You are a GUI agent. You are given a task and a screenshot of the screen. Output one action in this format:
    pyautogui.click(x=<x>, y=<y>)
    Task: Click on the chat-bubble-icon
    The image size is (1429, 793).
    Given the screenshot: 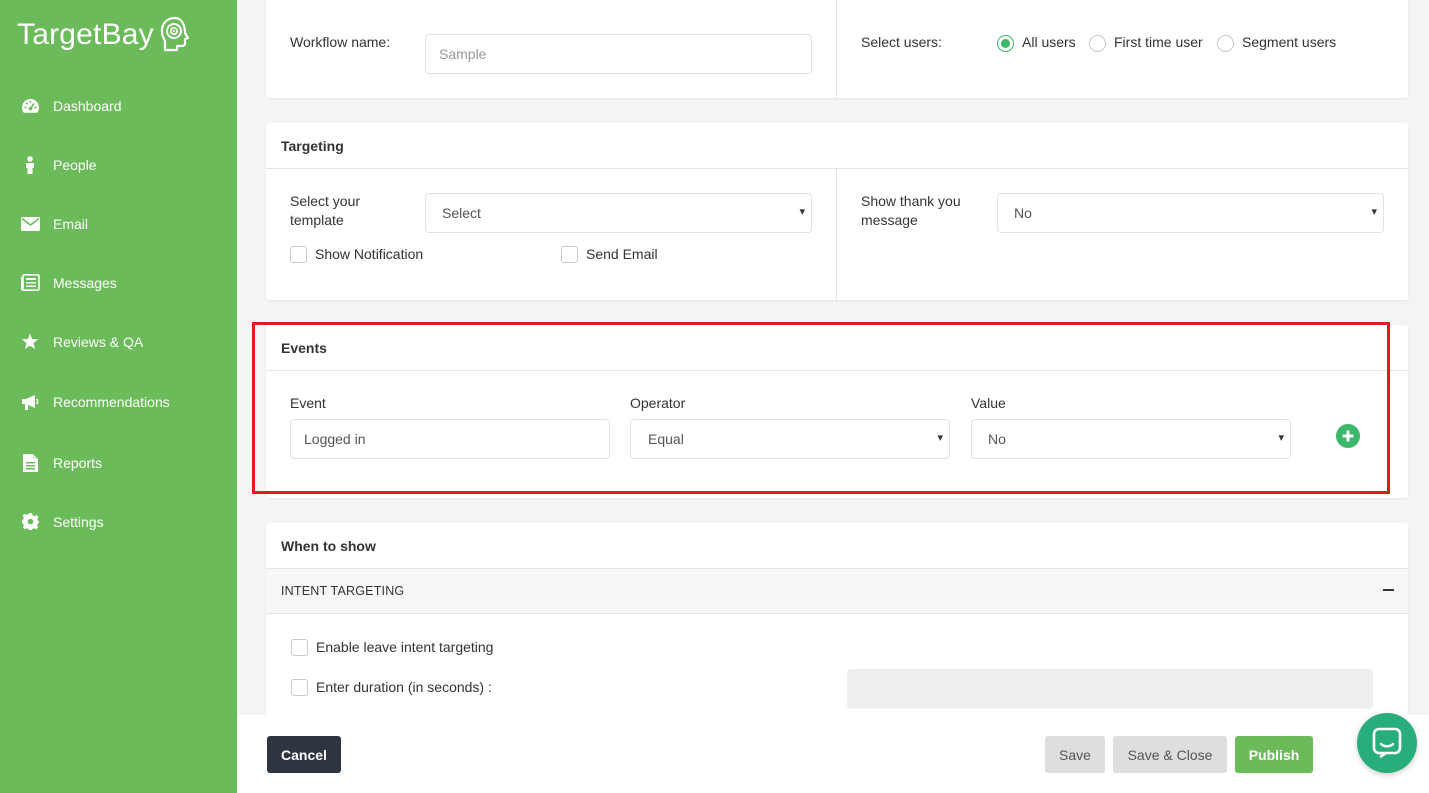 What is the action you would take?
    pyautogui.click(x=1387, y=743)
    